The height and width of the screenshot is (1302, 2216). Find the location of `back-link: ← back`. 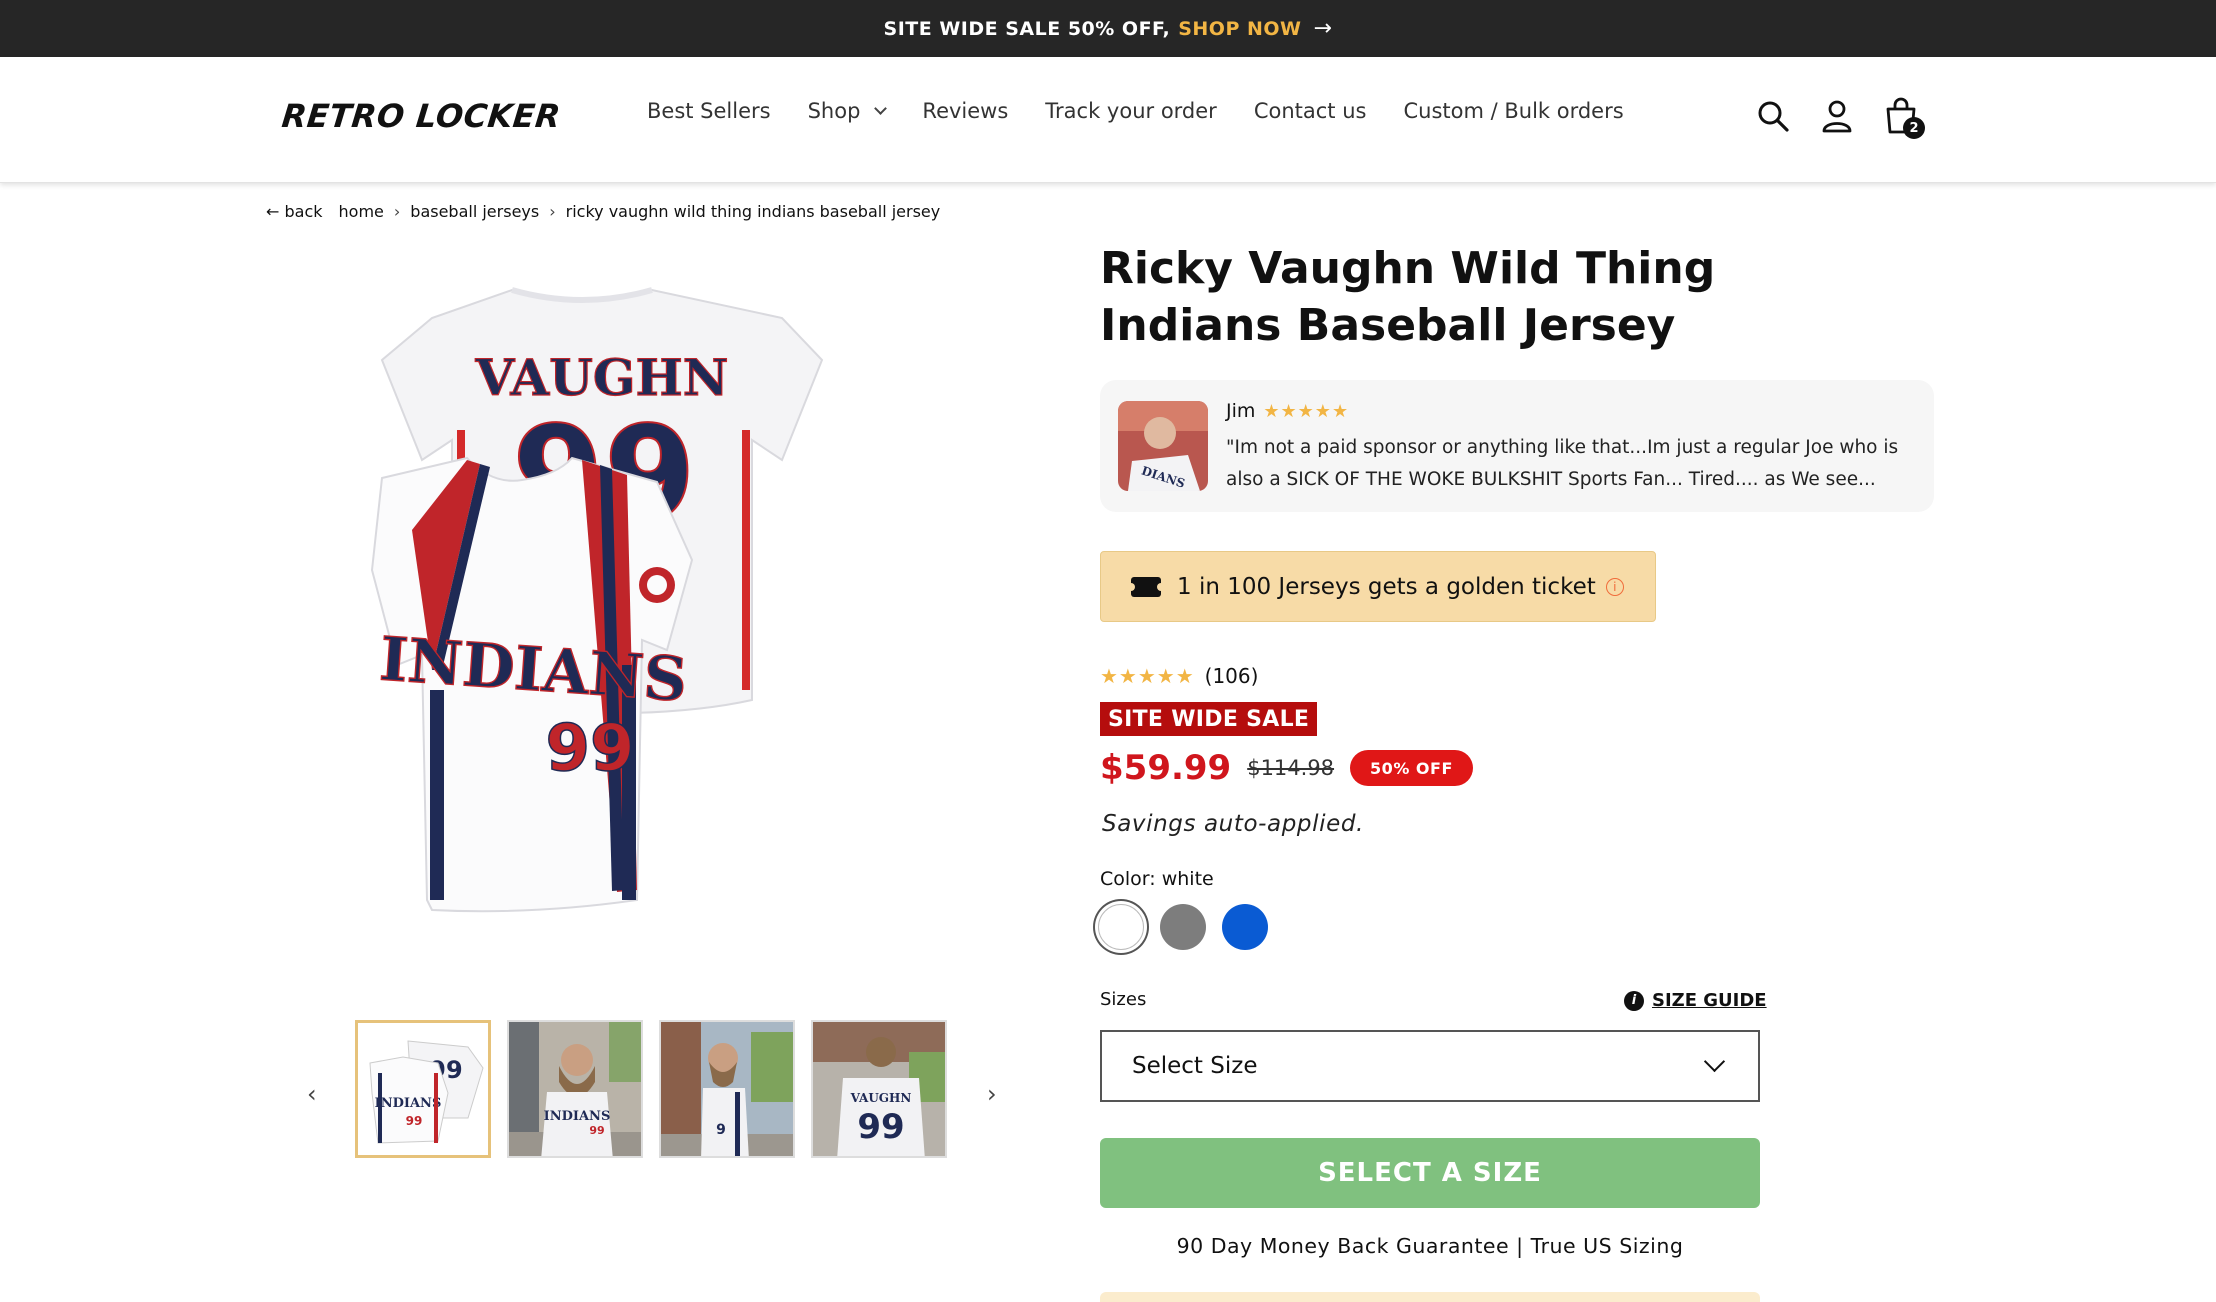

back-link: ← back is located at coordinates (294, 211).